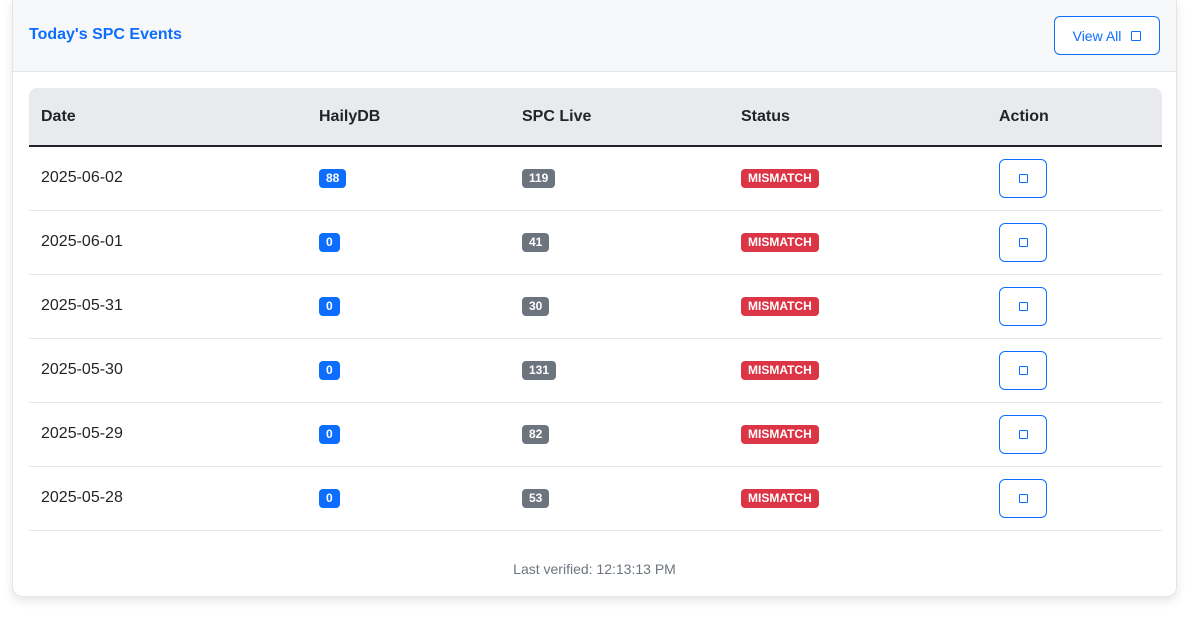  I want to click on table-header-row: Date HailyDB SPC Live Status Action, so click(595, 117).